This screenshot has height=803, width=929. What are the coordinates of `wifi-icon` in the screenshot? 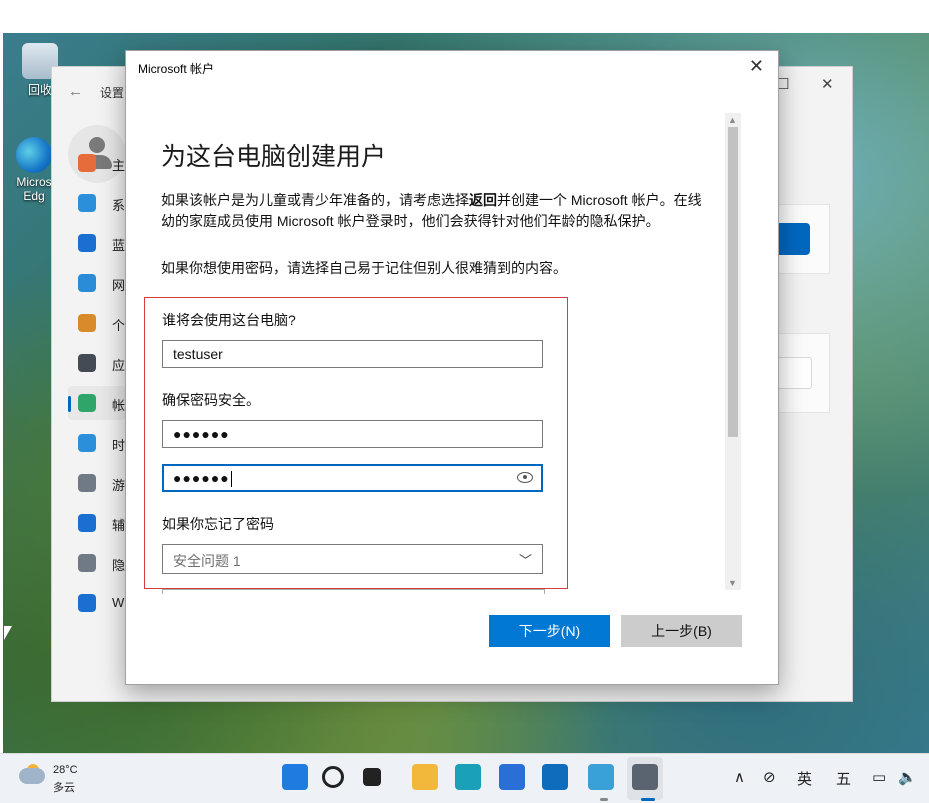 It's located at (87, 283).